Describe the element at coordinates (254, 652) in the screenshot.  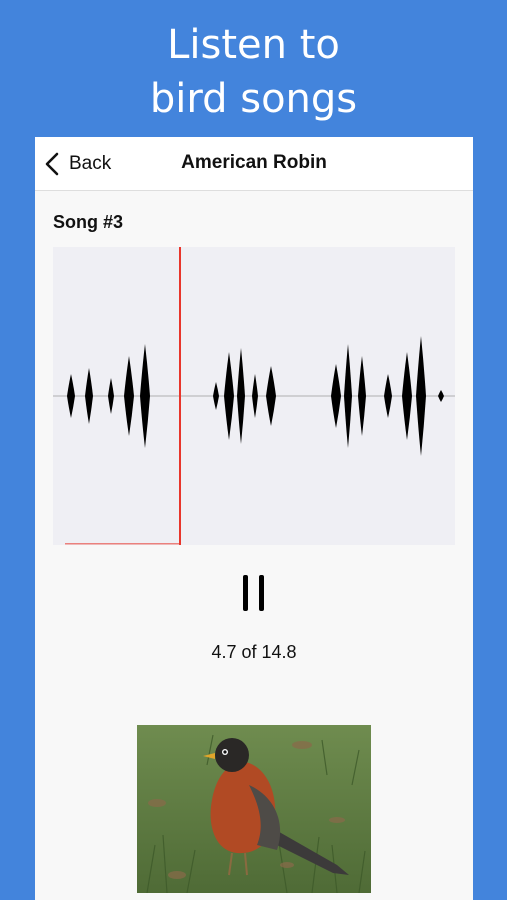
I see `playback-time-readout: 4.7 of 14.8` at that location.